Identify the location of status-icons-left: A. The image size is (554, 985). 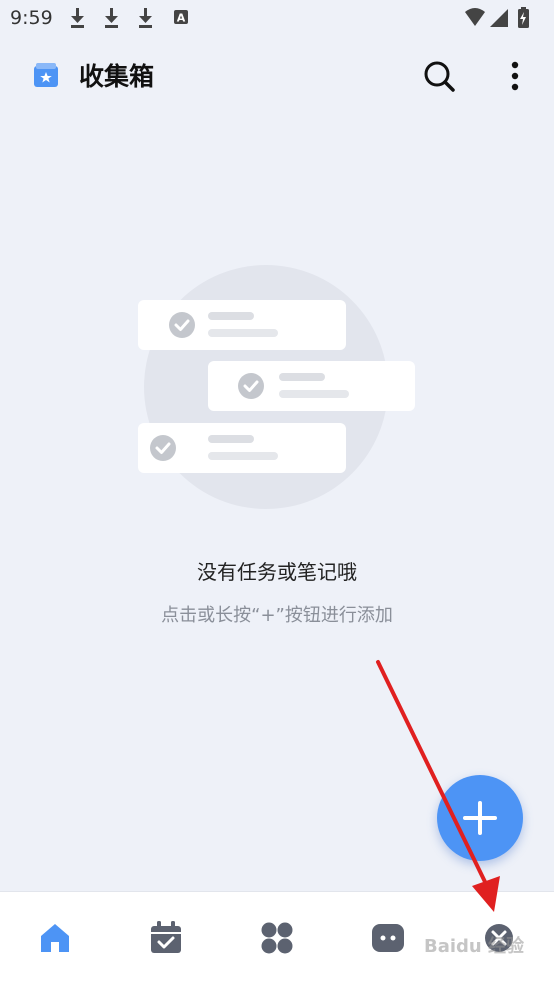
(135, 20).